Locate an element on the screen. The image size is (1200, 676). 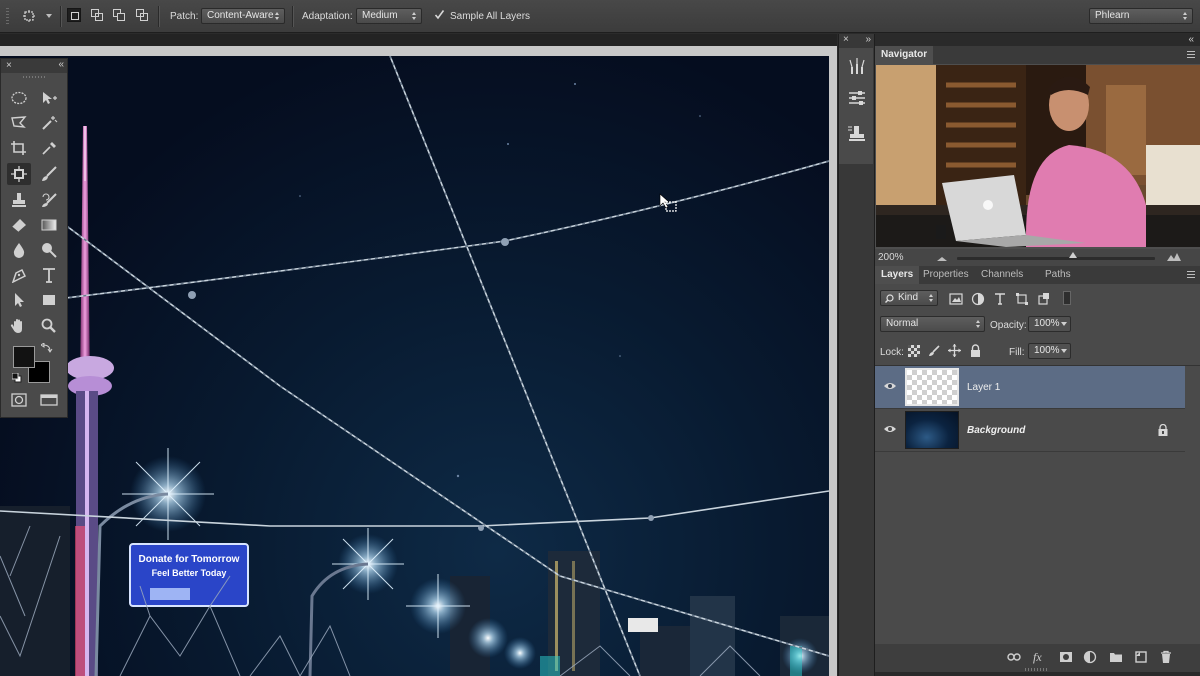
adaptation-dropdown: Medium is located at coordinates (389, 16).